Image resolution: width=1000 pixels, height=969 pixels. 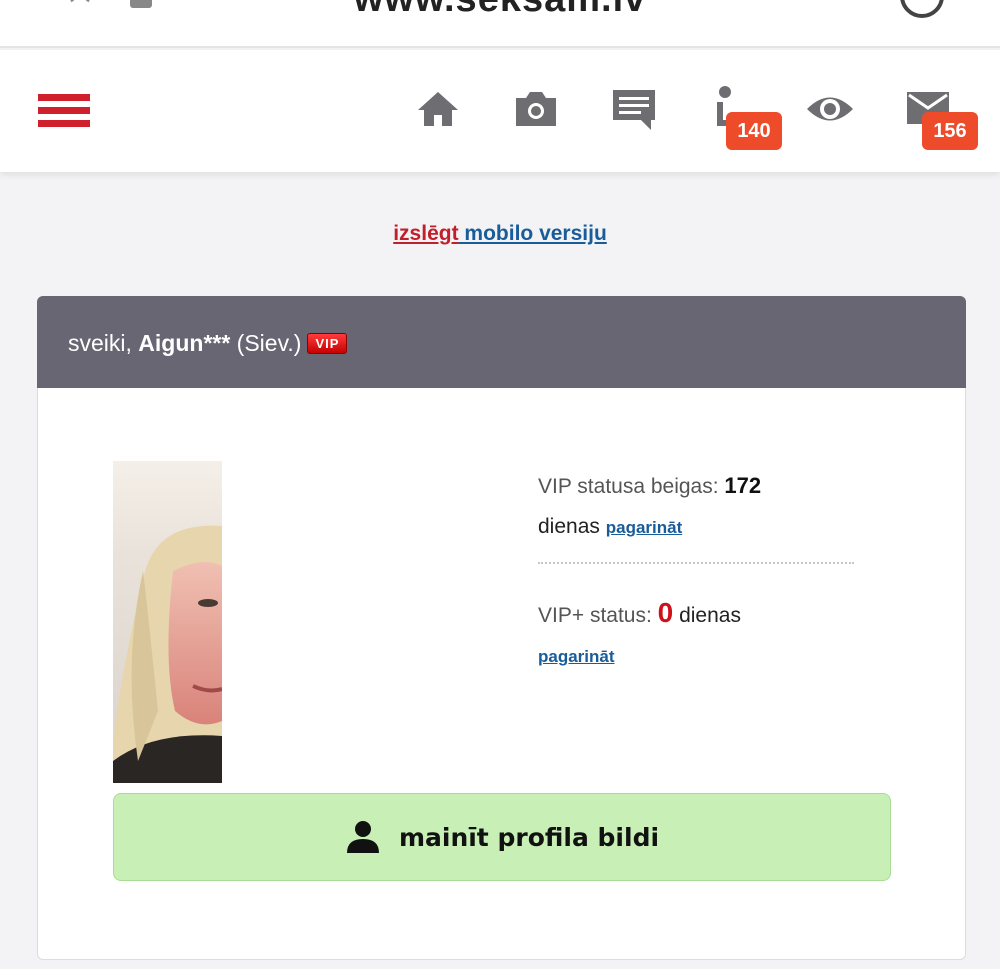 I want to click on vip-days-unit: dienas, so click(x=569, y=526).